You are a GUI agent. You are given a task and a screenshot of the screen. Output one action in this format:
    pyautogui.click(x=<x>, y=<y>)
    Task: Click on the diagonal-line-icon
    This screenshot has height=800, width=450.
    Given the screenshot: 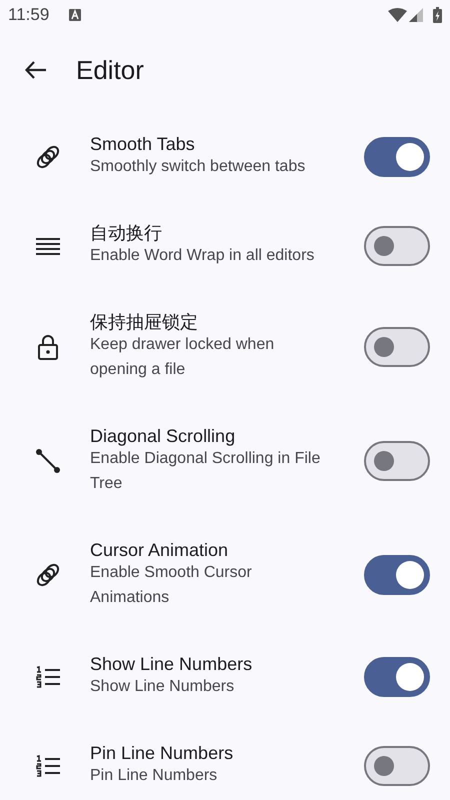 What is the action you would take?
    pyautogui.click(x=48, y=461)
    